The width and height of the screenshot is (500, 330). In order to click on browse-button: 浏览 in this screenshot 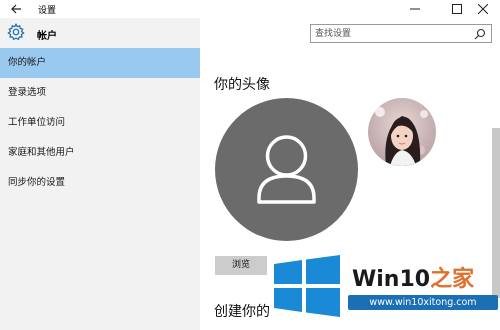, I will do `click(241, 265)`.